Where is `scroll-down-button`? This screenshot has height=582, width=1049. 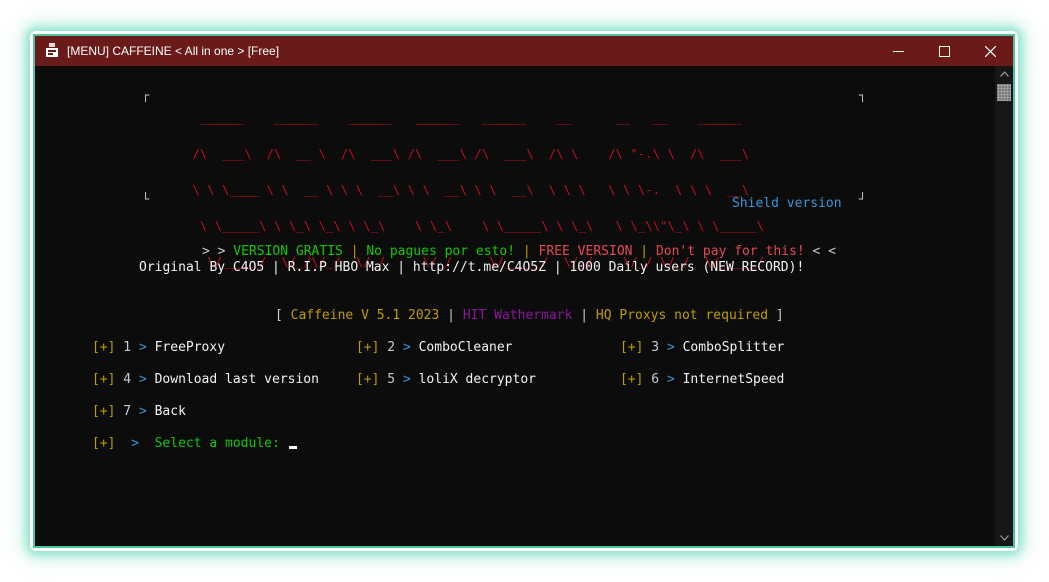
scroll-down-button is located at coordinates (1004, 538).